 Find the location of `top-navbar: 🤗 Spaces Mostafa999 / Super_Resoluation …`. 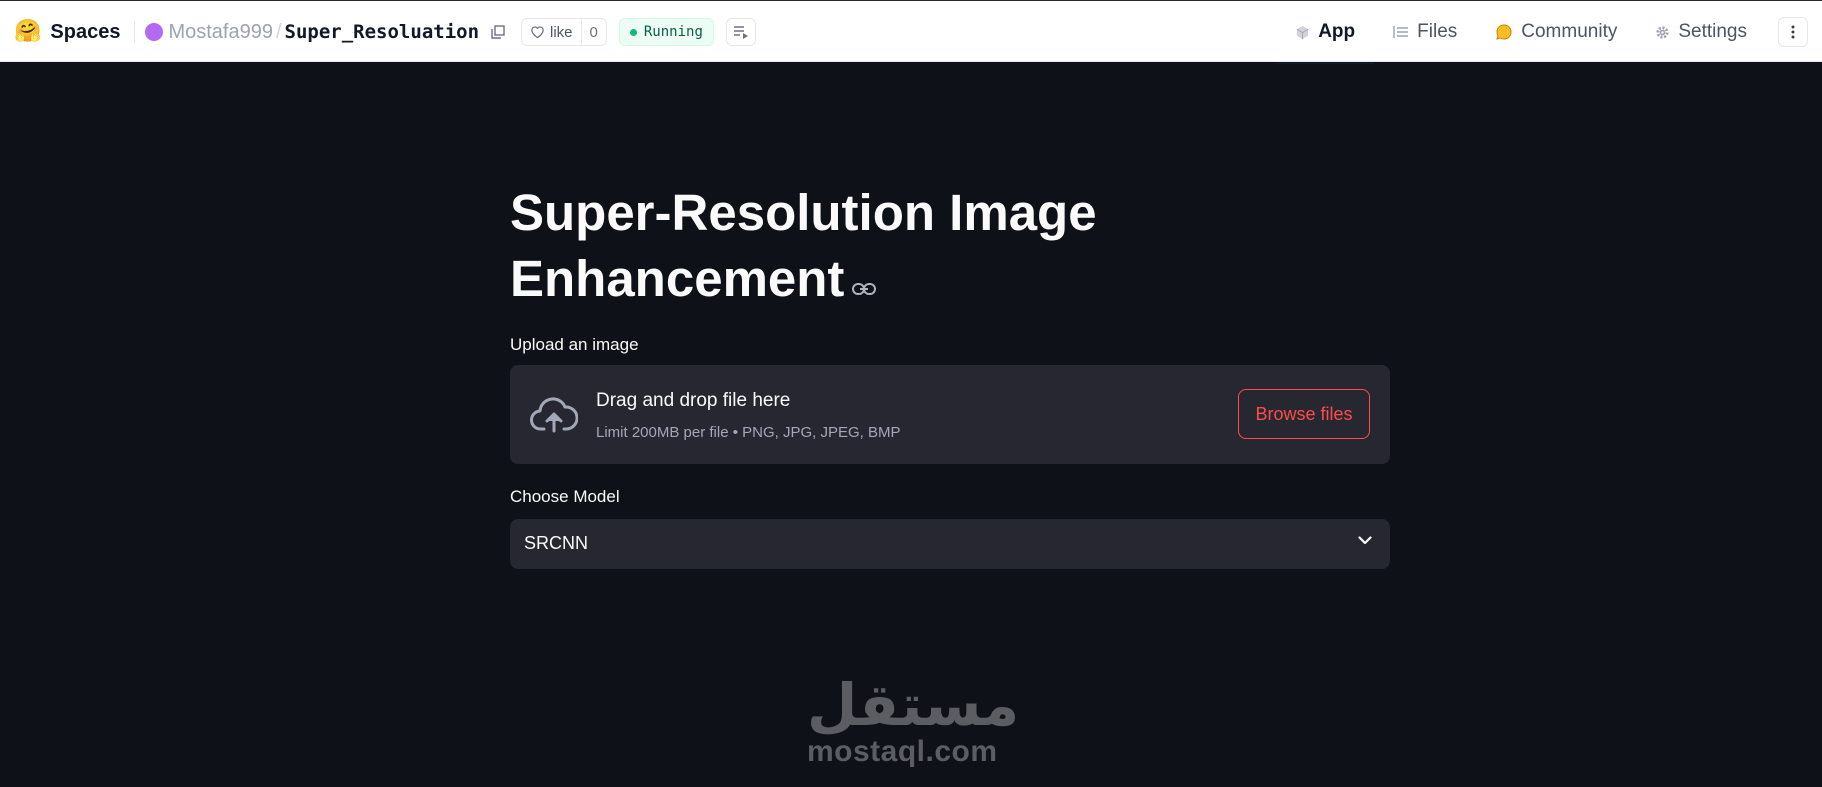

top-navbar: 🤗 Spaces Mostafa999 / Super_Resoluation … is located at coordinates (911, 32).